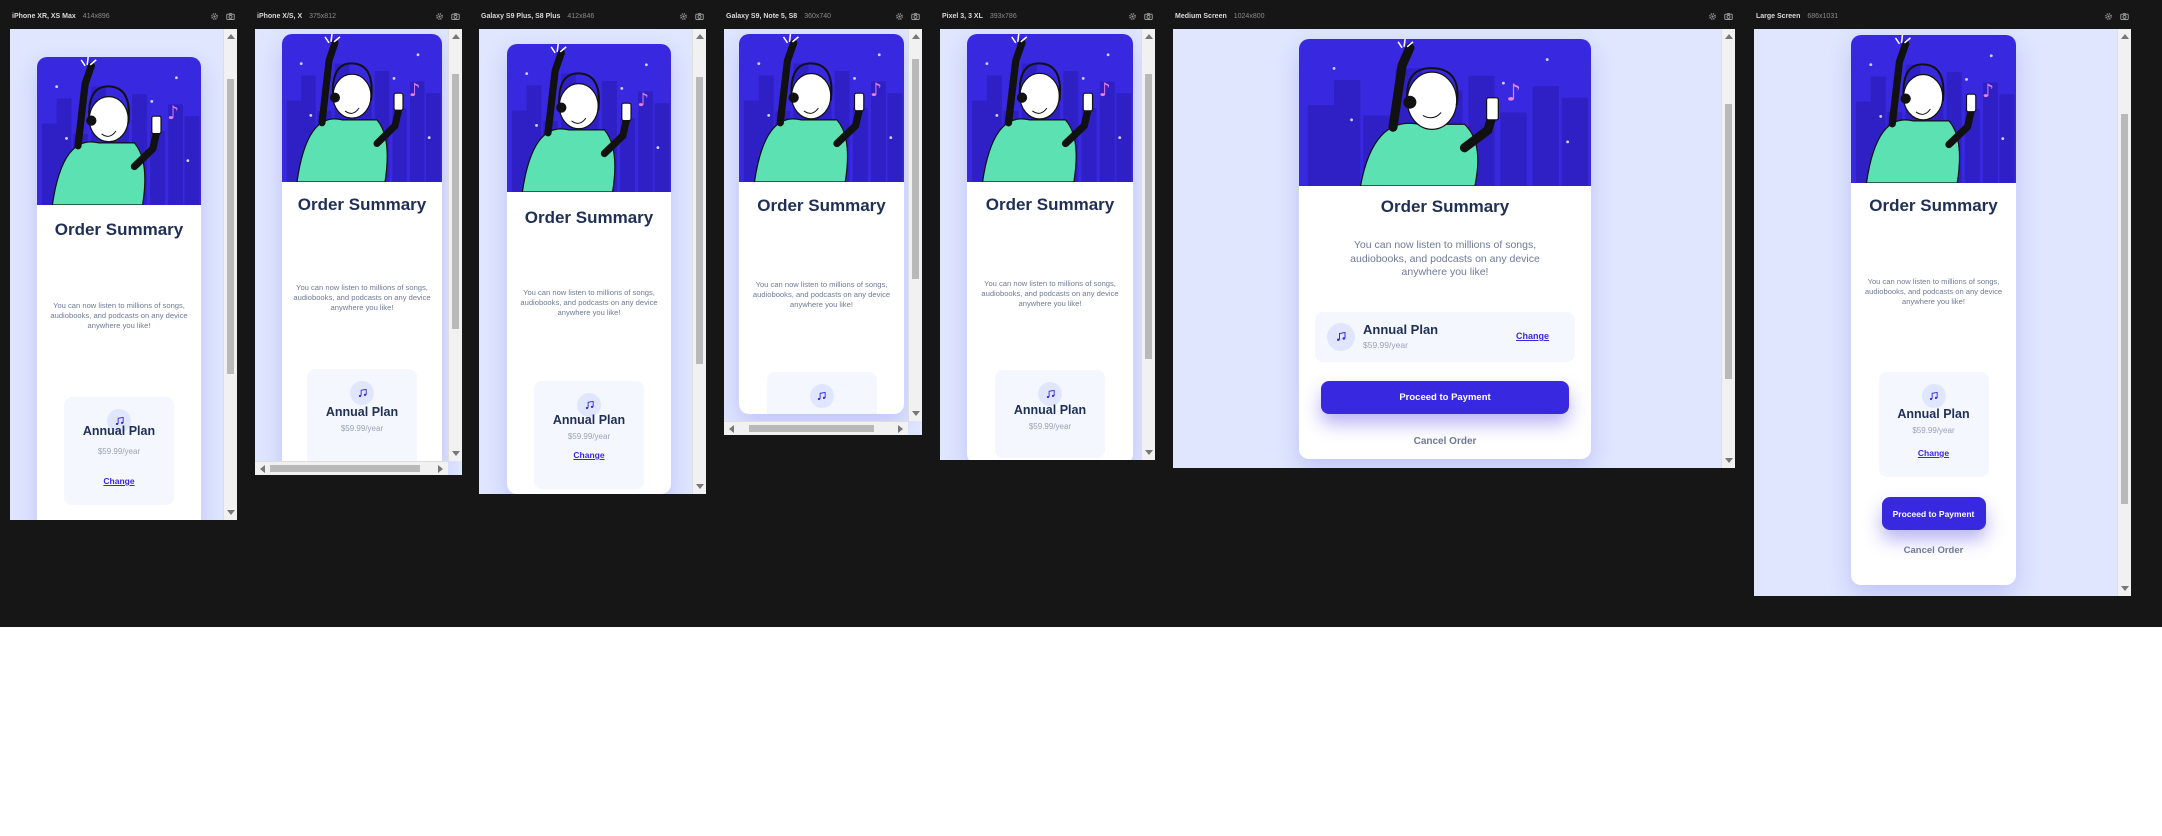  Describe the element at coordinates (581, 16) in the screenshot. I see `device-size: 412x846` at that location.